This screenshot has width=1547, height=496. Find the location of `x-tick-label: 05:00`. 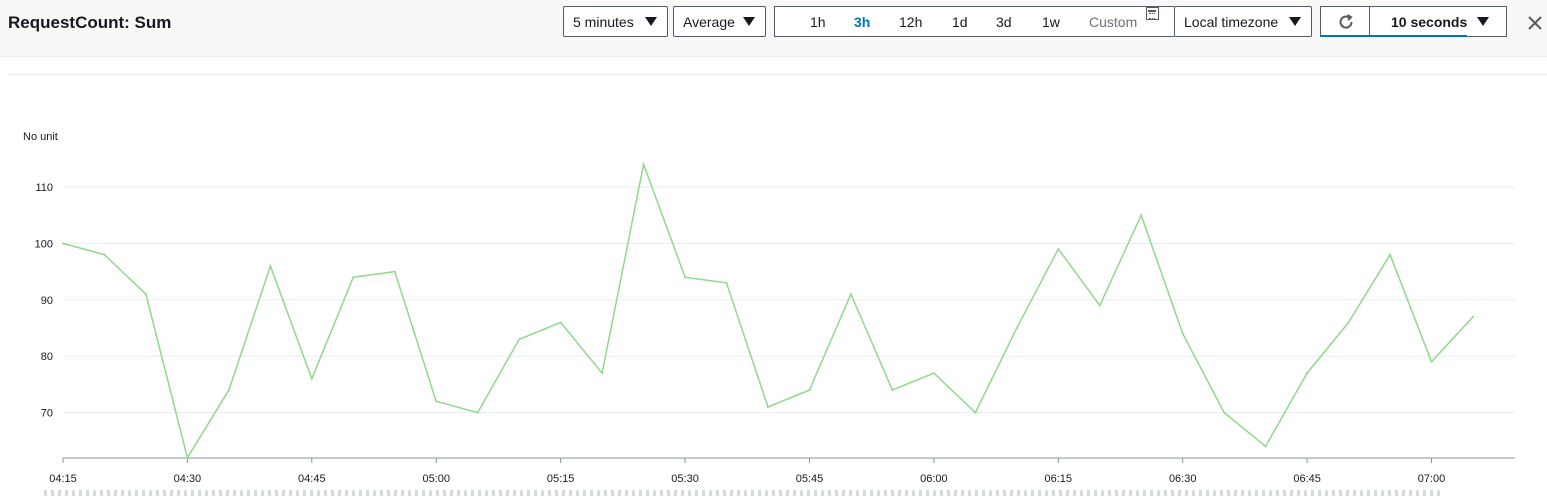

x-tick-label: 05:00 is located at coordinates (436, 479).